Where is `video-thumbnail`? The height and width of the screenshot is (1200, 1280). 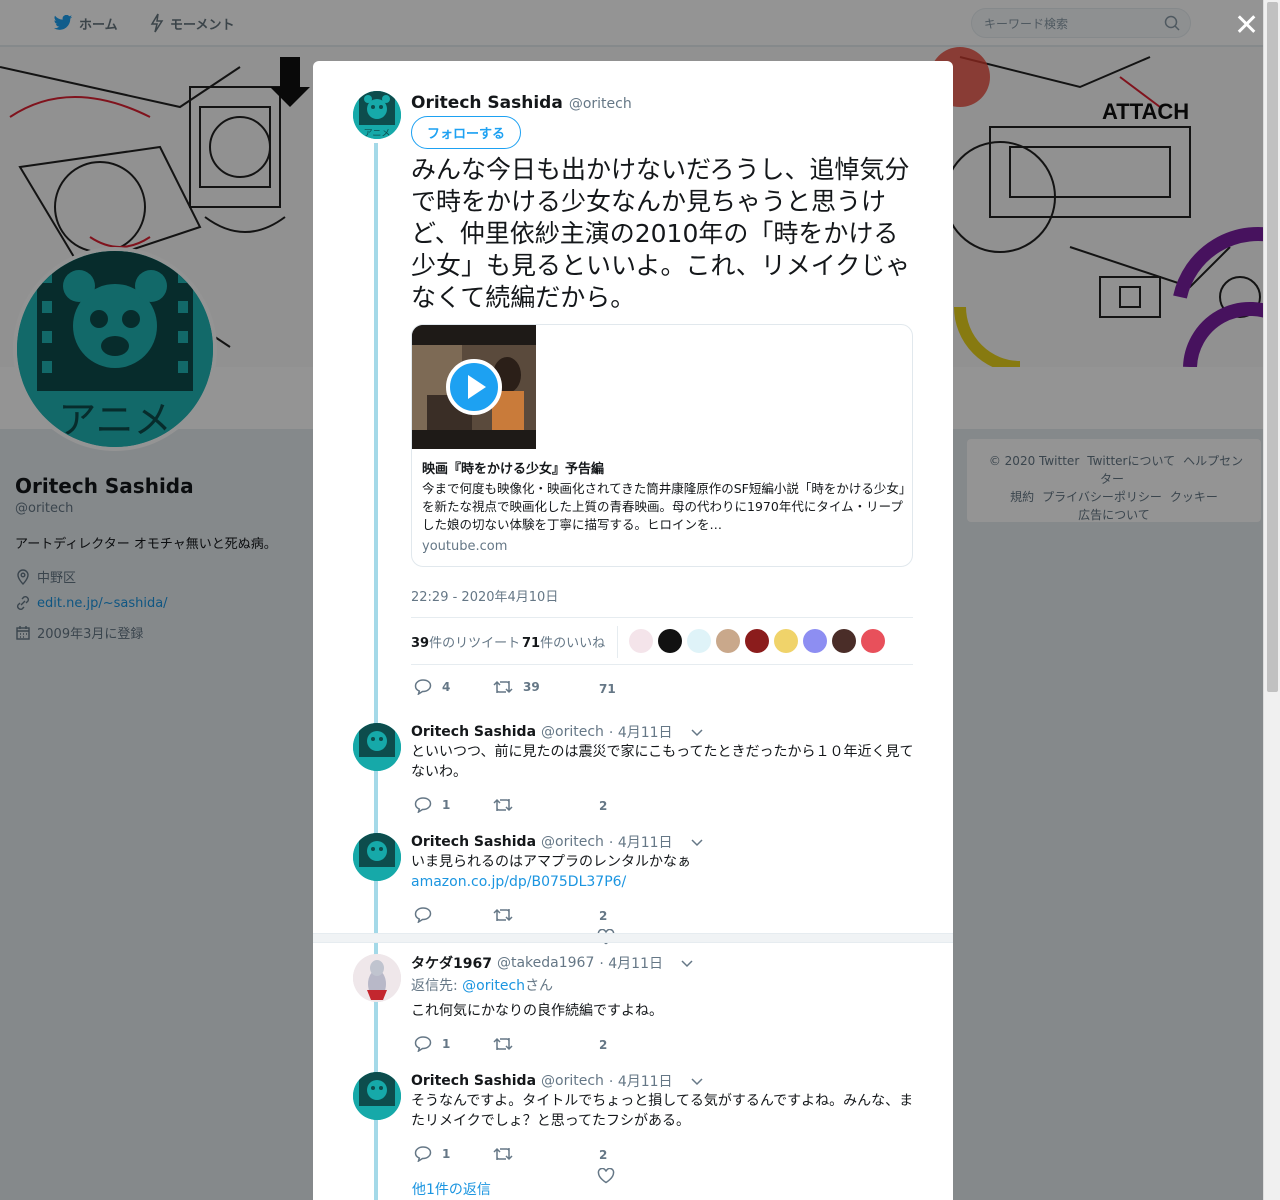
video-thumbnail is located at coordinates (474, 387).